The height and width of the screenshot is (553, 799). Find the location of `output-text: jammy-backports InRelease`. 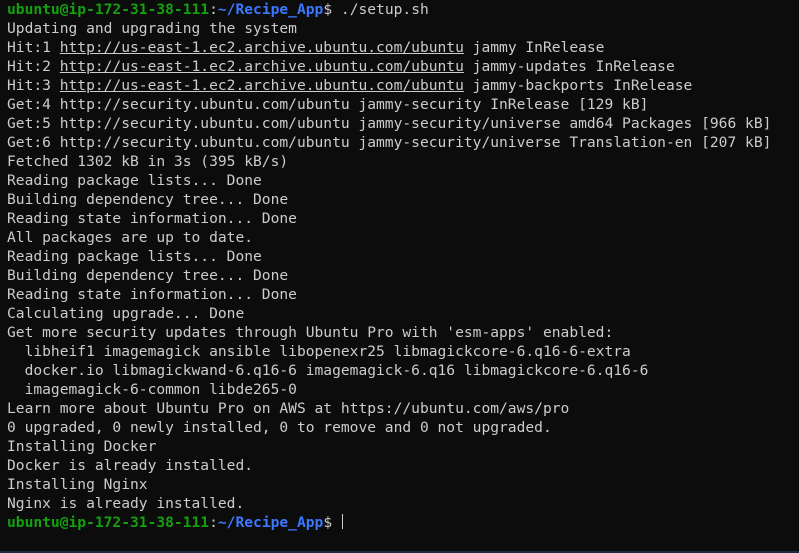

output-text: jammy-backports InRelease is located at coordinates (578, 85).